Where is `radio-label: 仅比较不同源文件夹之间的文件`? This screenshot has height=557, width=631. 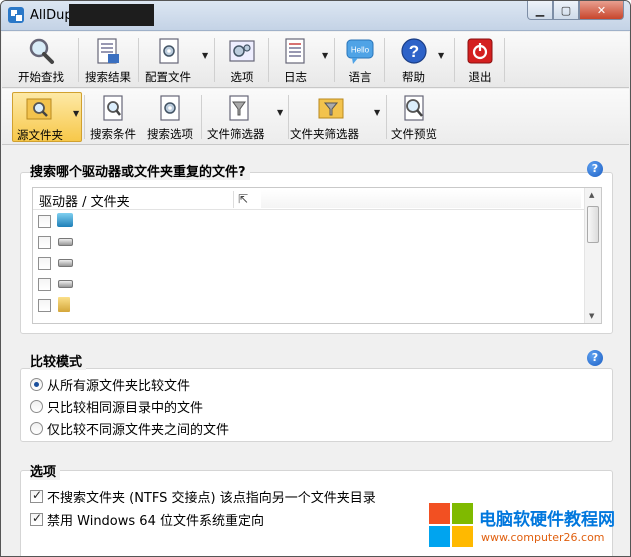 radio-label: 仅比较不同源文件夹之间的文件 is located at coordinates (138, 430).